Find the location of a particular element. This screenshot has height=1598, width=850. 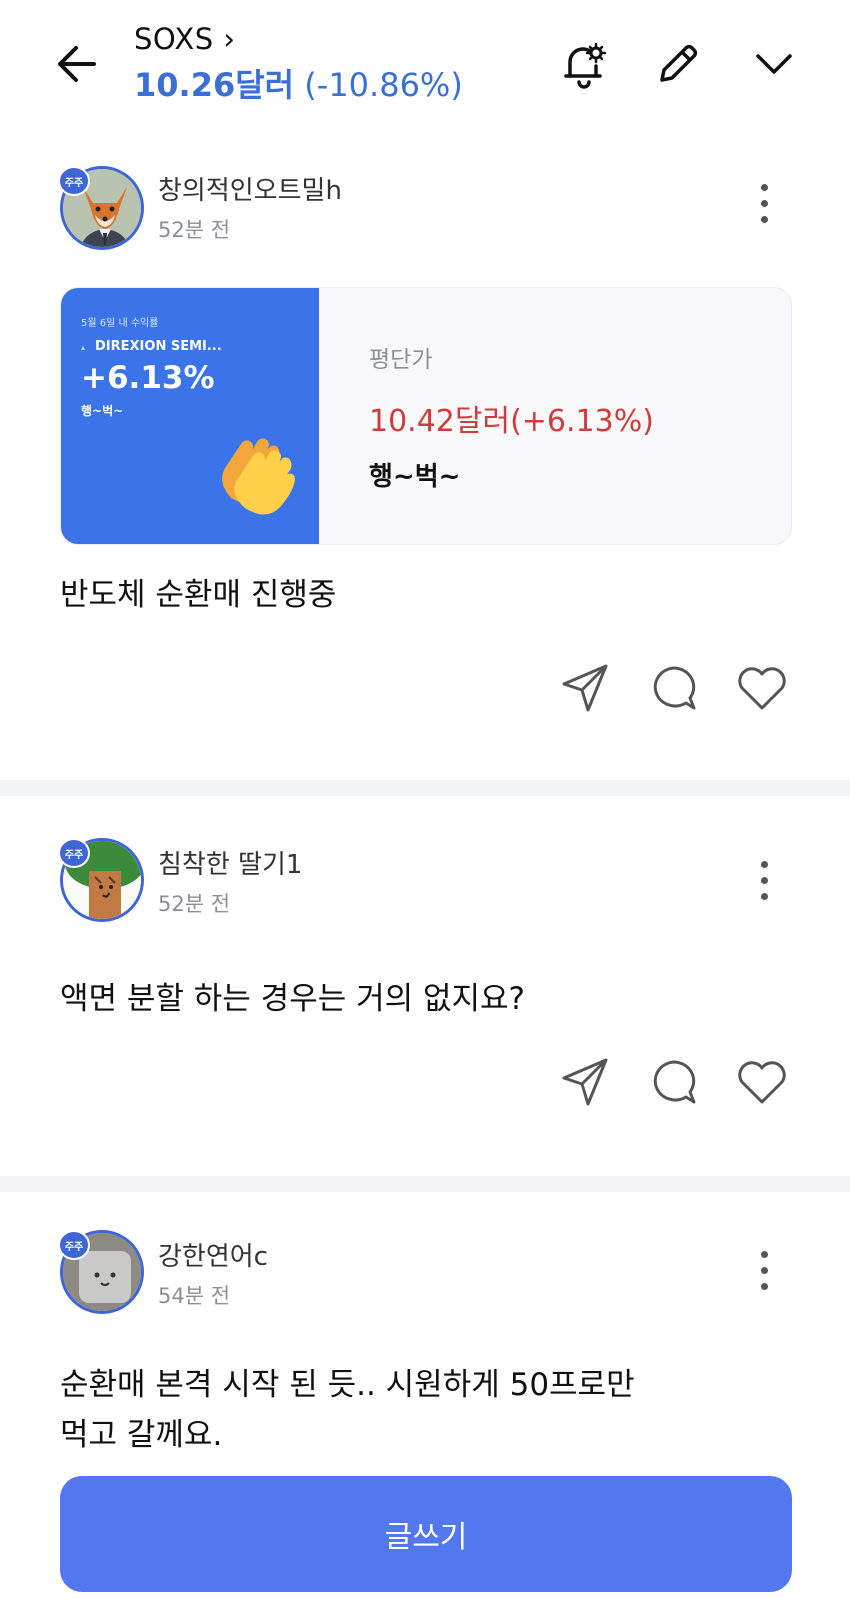

alarm-settings-button is located at coordinates (584, 64).